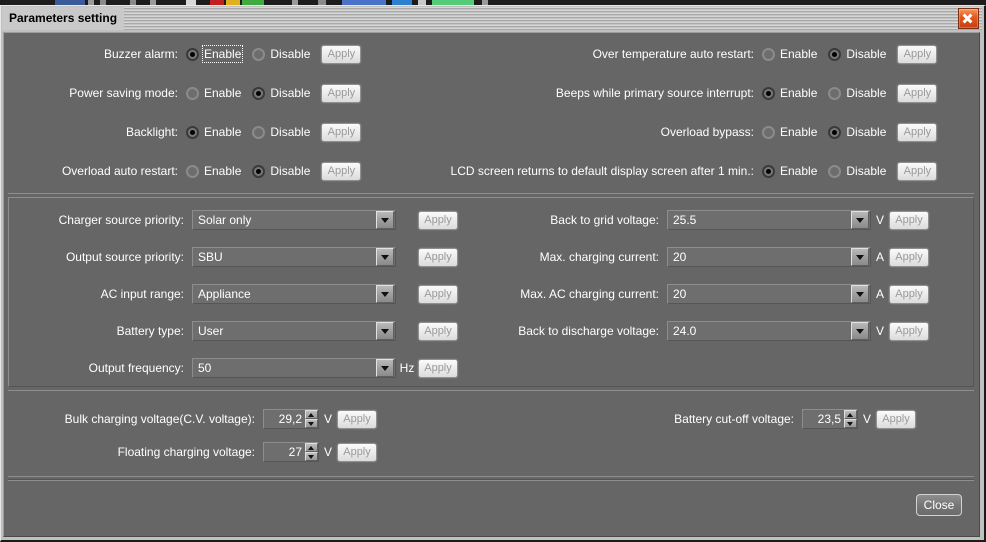  Describe the element at coordinates (879, 331) in the screenshot. I see `unit-label: V` at that location.